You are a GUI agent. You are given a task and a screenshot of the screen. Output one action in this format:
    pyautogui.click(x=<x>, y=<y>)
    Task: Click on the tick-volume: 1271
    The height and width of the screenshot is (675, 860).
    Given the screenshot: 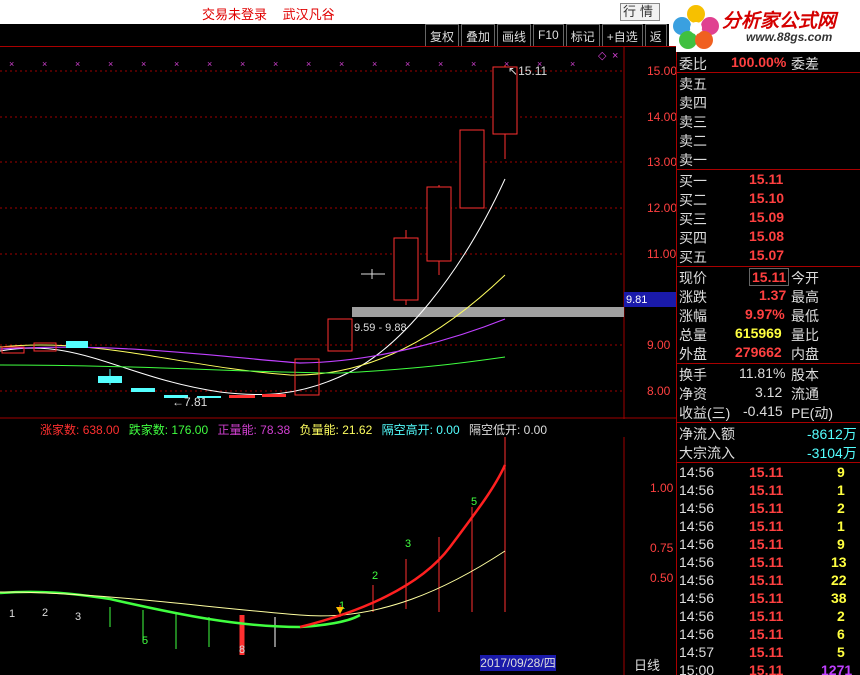 What is the action you would take?
    pyautogui.click(x=837, y=668)
    